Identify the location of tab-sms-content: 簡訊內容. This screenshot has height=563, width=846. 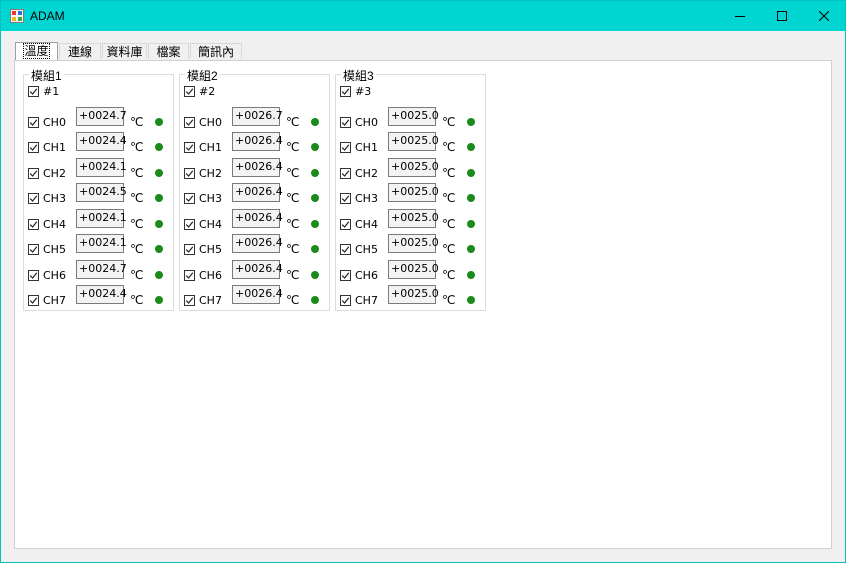
(216, 59).